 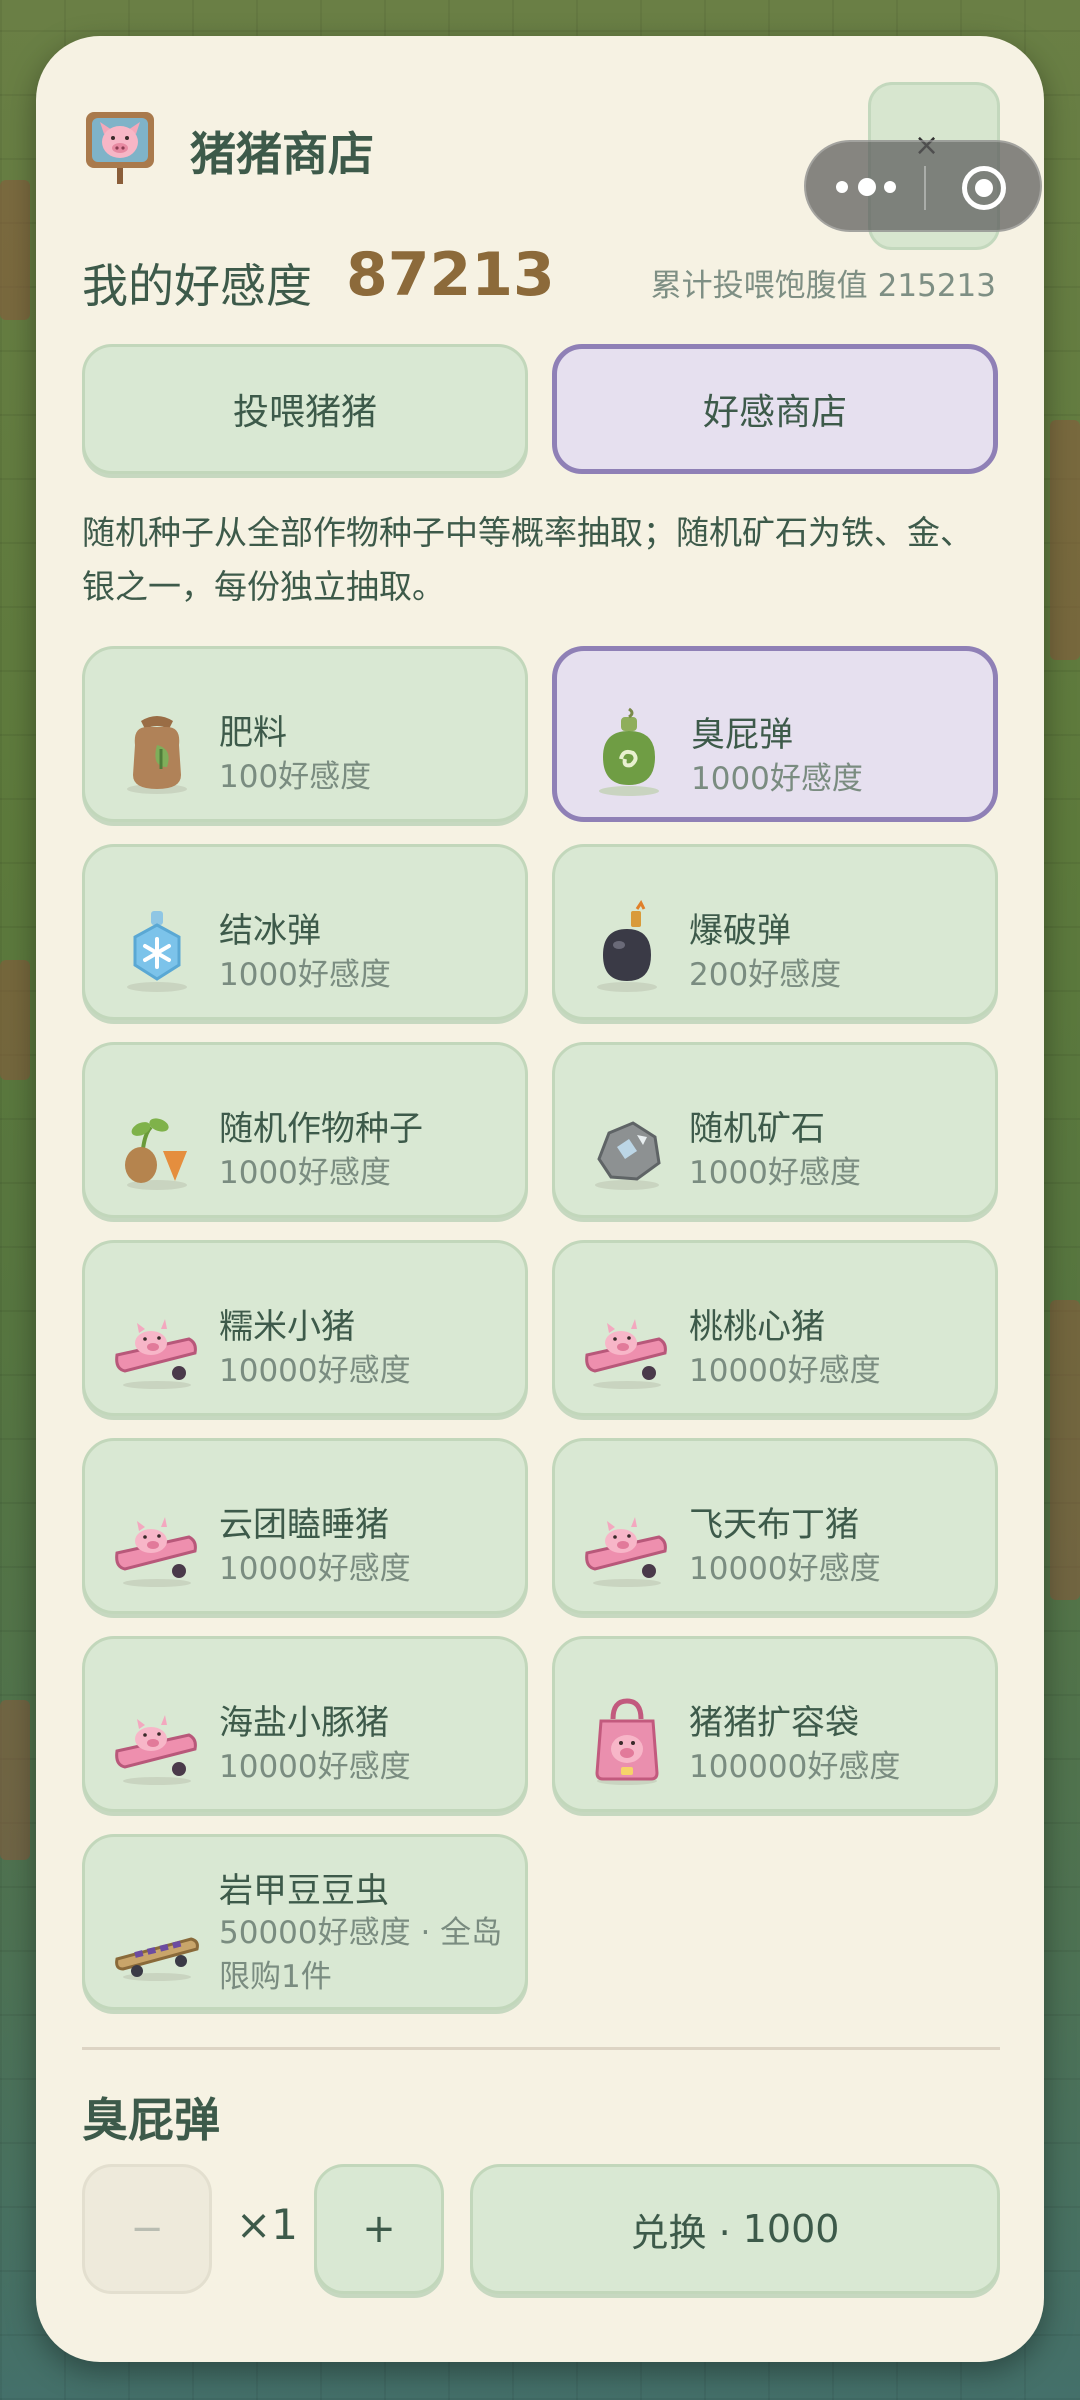 What do you see at coordinates (629, 751) in the screenshot?
I see `stink-bomb-icon` at bounding box center [629, 751].